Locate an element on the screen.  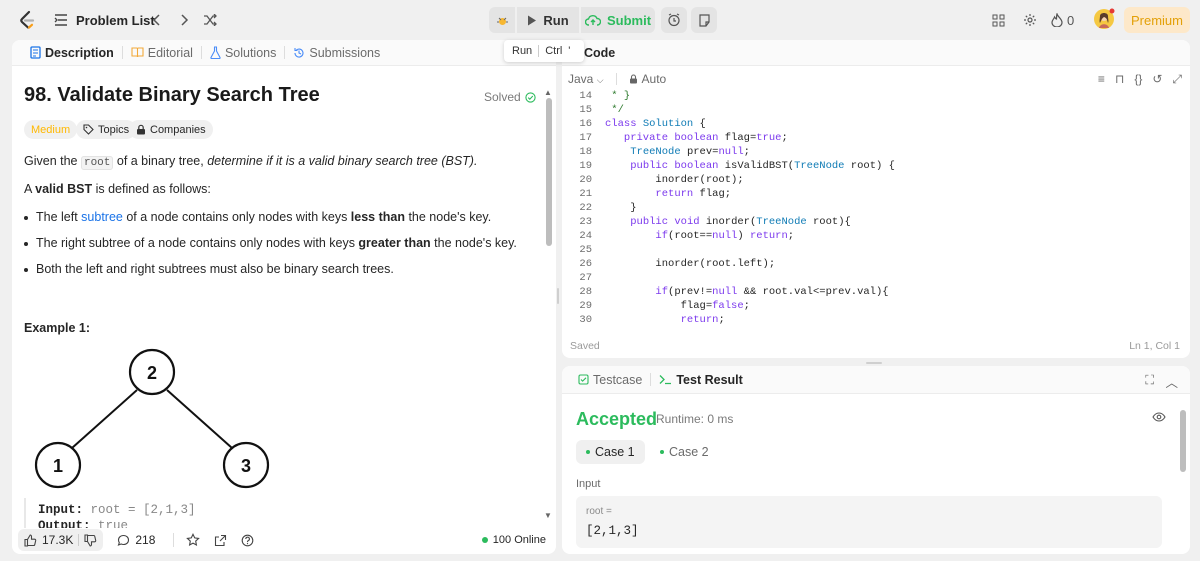
code-text: inorder(root.left); is located at coordinates (690, 264).